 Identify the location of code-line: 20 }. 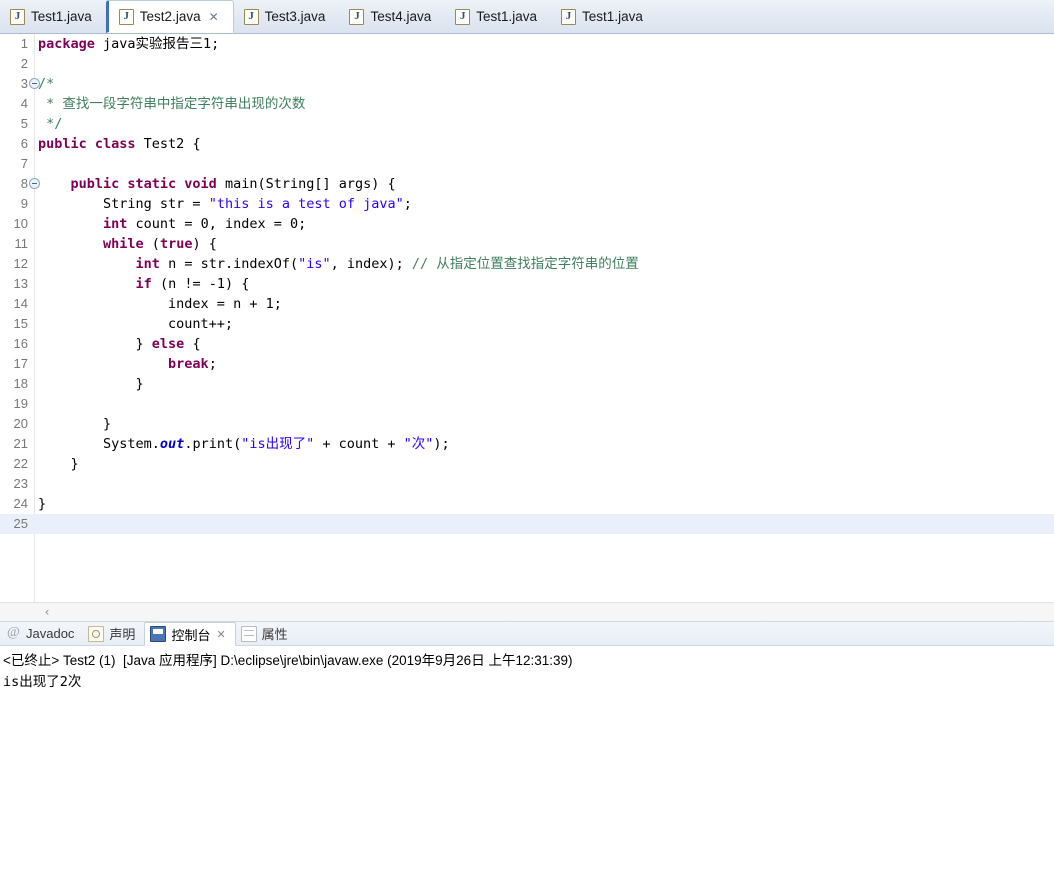
(527, 424).